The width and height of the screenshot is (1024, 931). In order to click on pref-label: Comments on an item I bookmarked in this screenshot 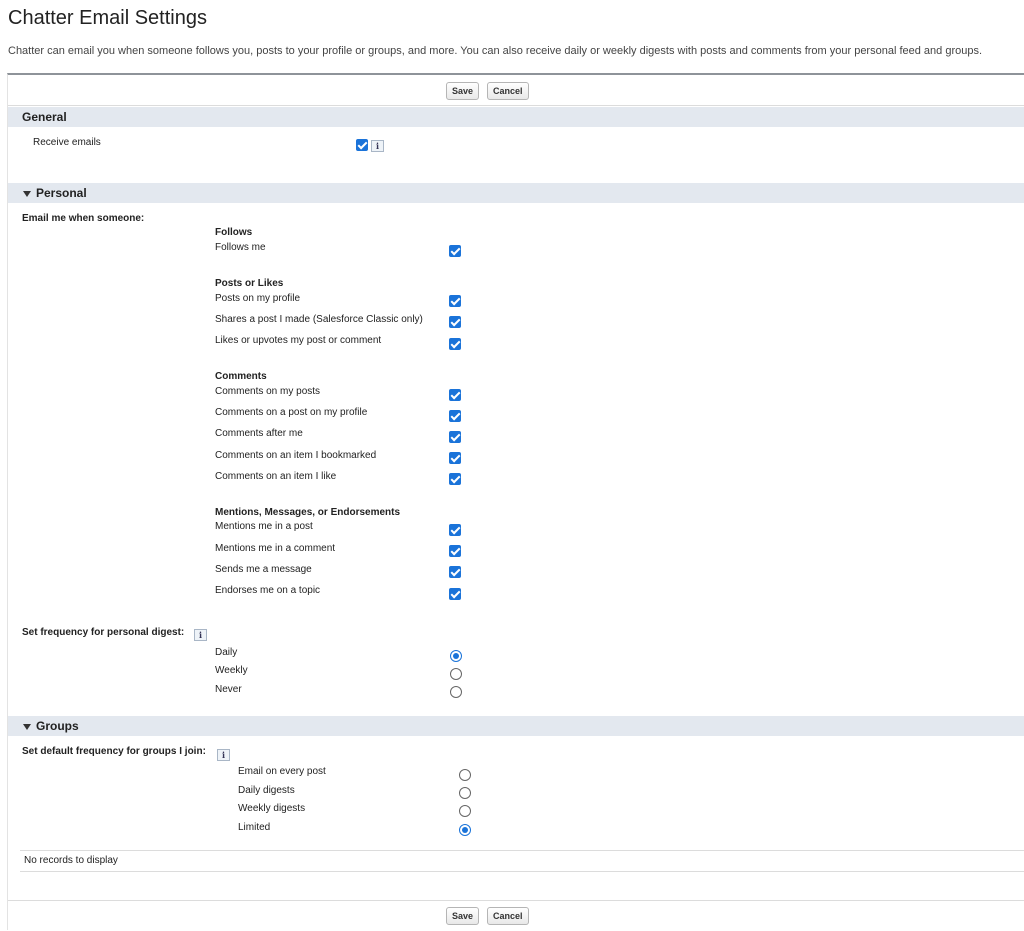, I will do `click(296, 455)`.